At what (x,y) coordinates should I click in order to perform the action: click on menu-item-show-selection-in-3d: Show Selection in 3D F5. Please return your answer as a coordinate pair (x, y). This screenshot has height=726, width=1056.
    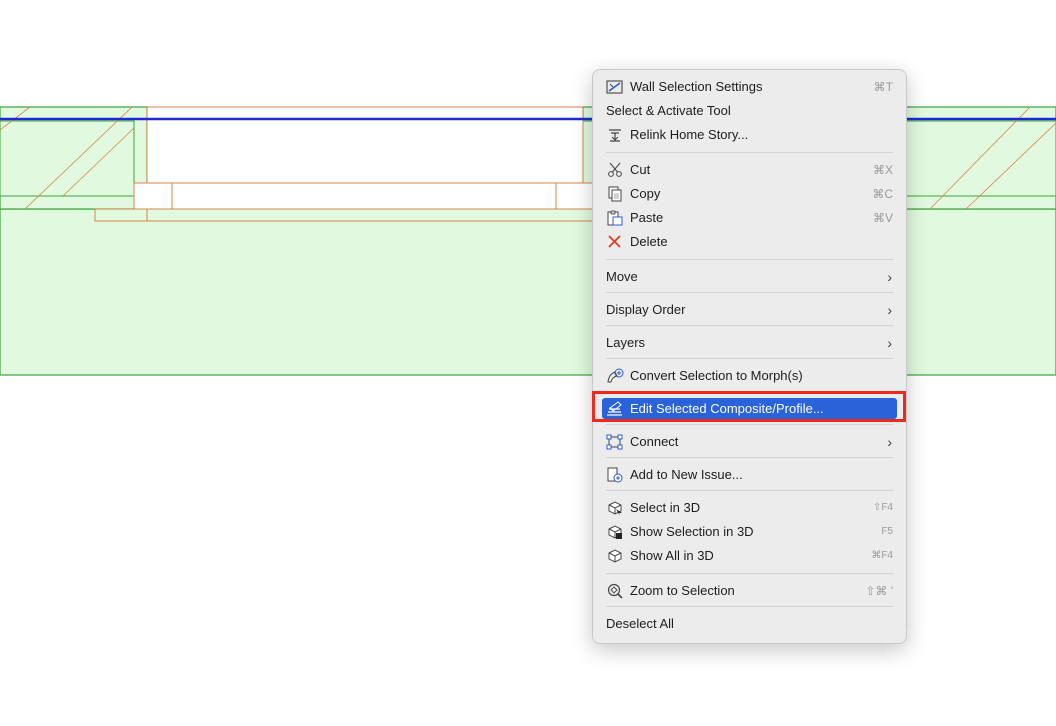
    Looking at the image, I should click on (749, 532).